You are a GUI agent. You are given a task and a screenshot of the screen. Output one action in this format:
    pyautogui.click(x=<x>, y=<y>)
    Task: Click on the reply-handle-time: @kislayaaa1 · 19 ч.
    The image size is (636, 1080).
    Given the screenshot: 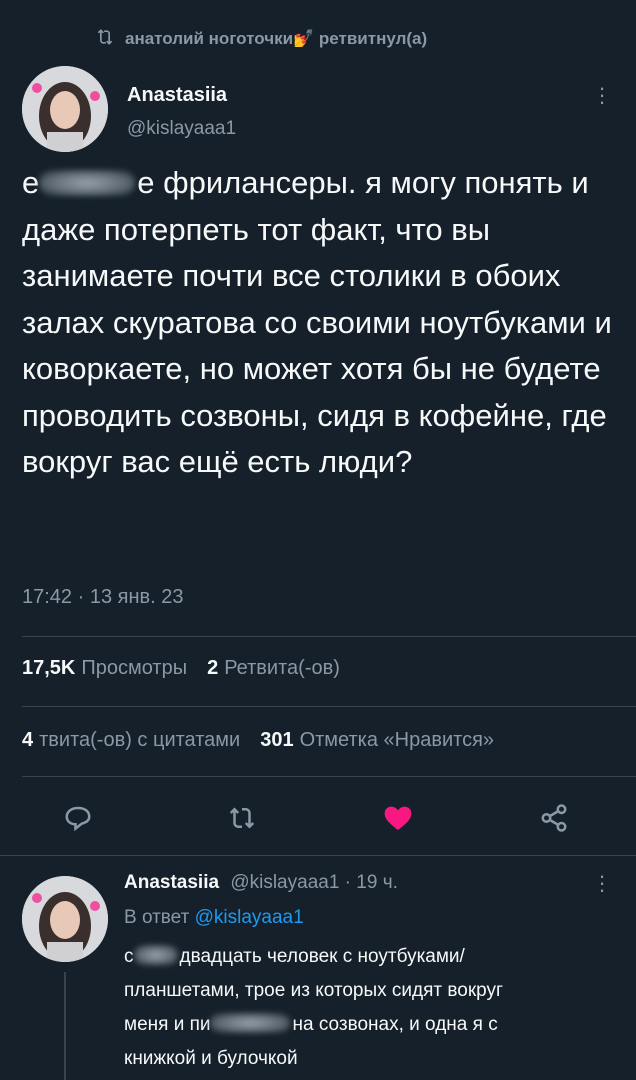 What is the action you would take?
    pyautogui.click(x=314, y=882)
    